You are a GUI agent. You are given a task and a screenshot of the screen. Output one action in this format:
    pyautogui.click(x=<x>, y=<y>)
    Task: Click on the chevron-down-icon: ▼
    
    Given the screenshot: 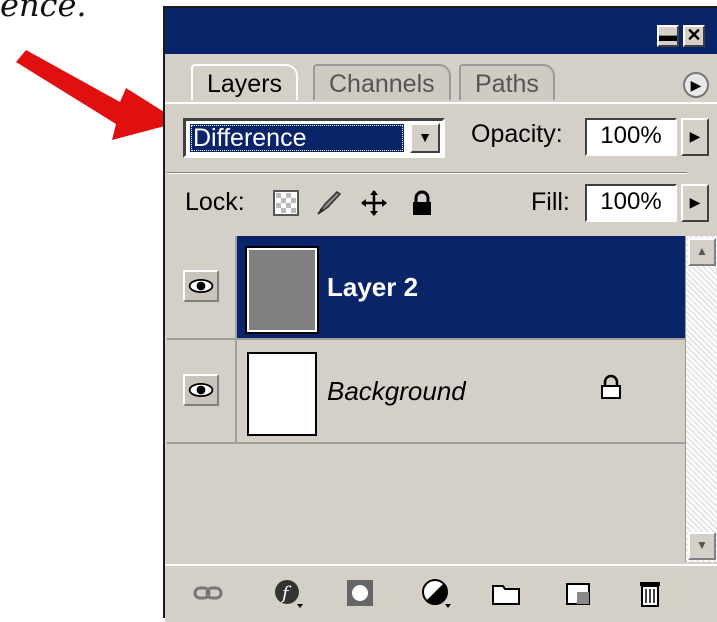 What is the action you would take?
    pyautogui.click(x=425, y=138)
    